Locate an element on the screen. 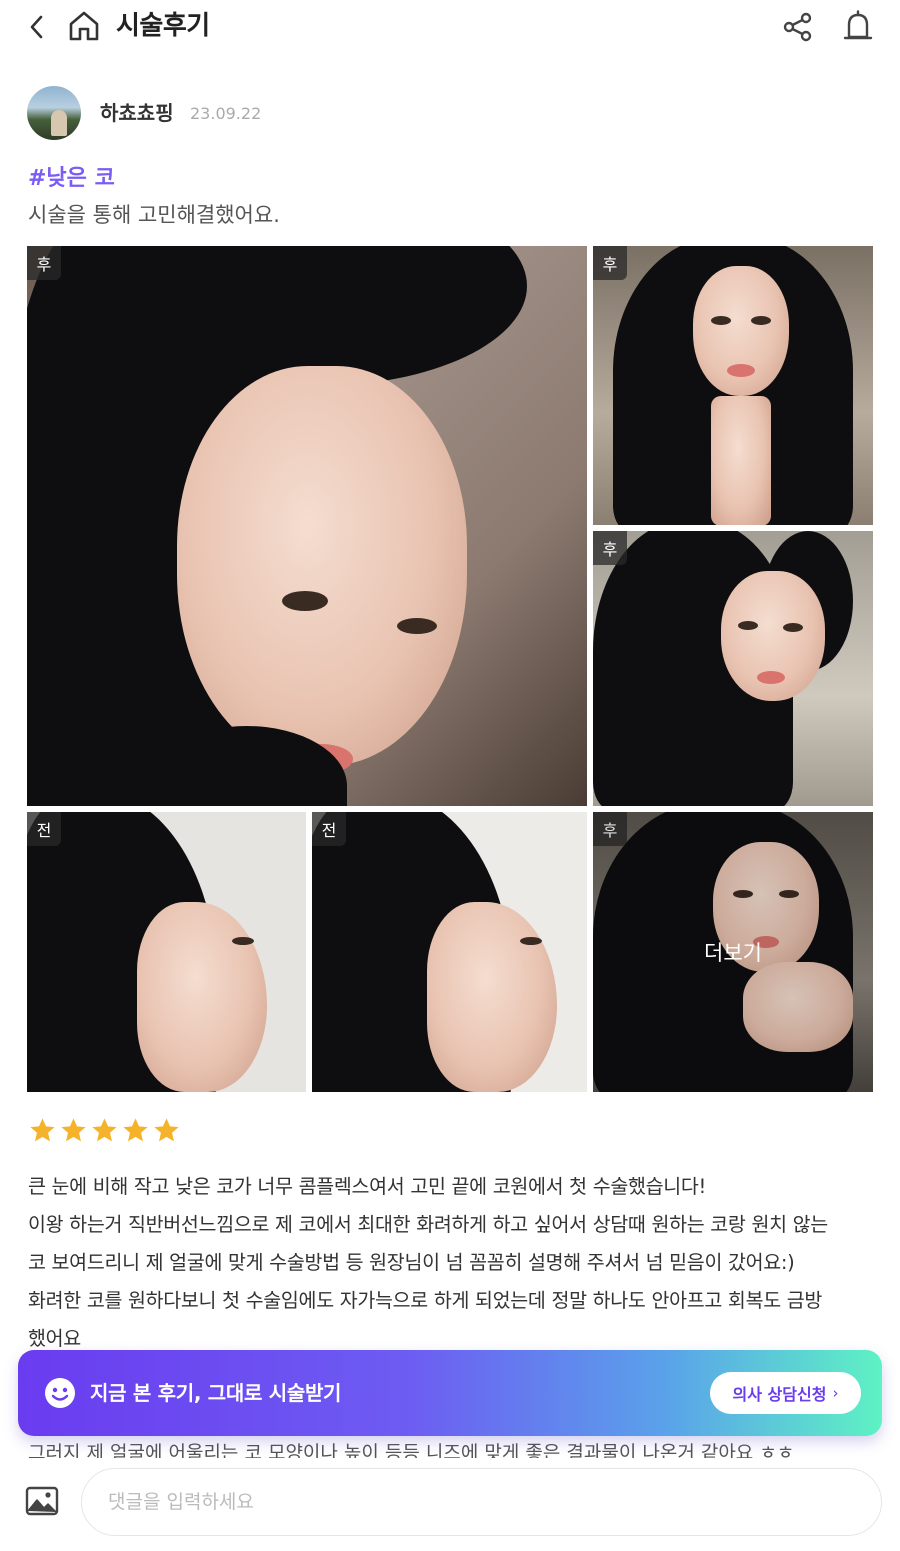 The image size is (900, 1551). home-icon is located at coordinates (84, 26).